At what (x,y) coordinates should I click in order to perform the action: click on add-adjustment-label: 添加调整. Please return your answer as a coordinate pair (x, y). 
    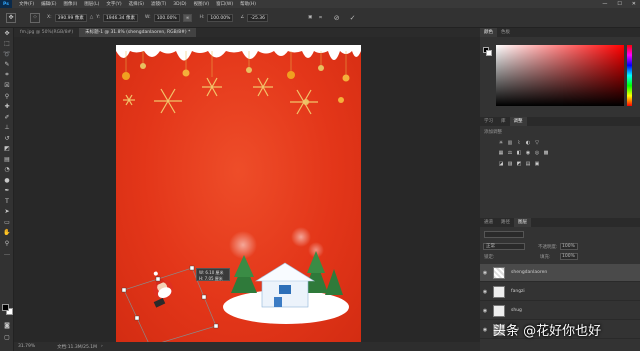
    Looking at the image, I should click on (493, 132).